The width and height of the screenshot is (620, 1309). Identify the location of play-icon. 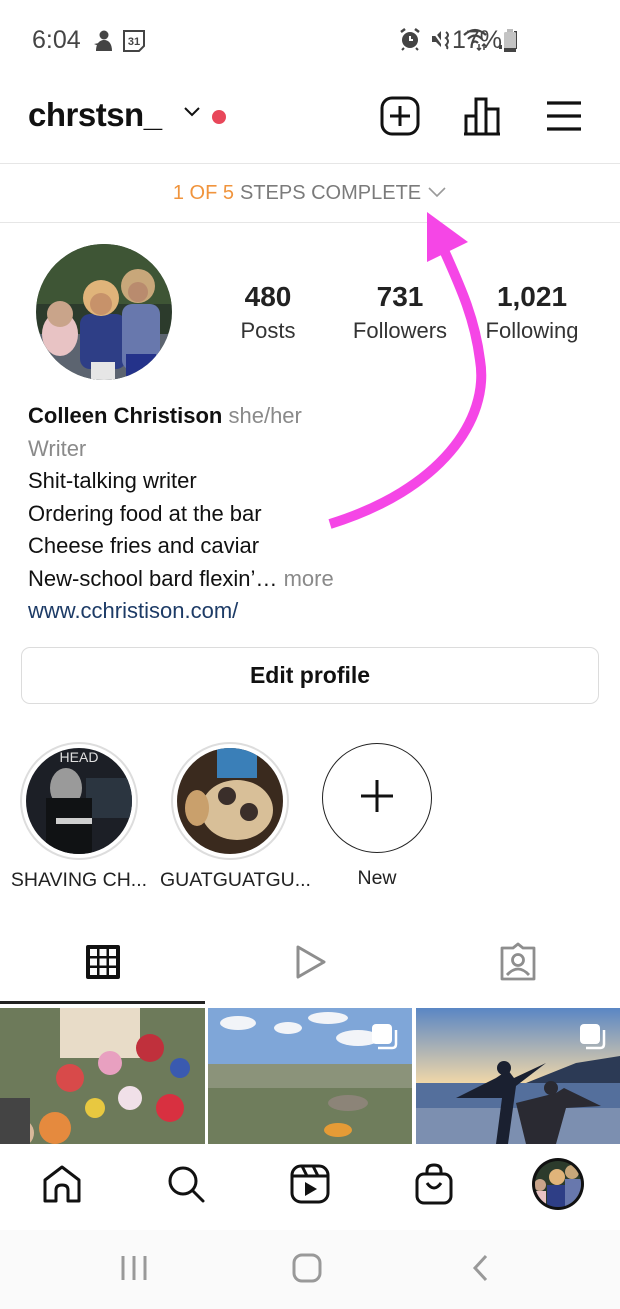
(311, 964).